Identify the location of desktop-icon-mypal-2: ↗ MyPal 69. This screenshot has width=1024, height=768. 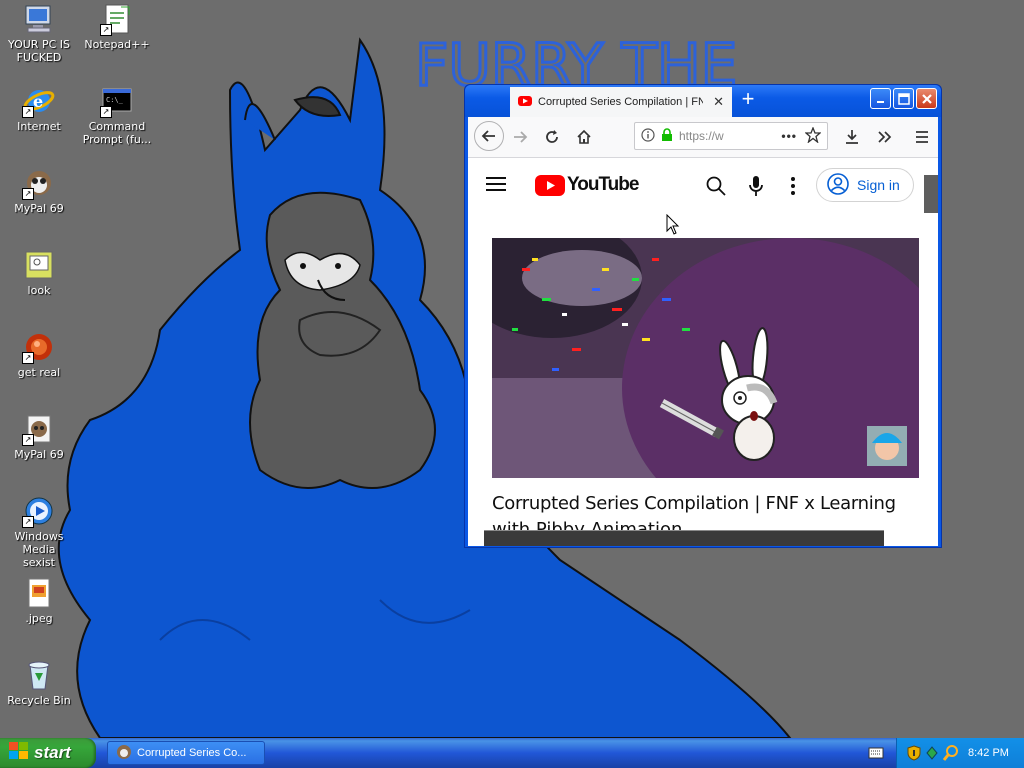
(39, 436).